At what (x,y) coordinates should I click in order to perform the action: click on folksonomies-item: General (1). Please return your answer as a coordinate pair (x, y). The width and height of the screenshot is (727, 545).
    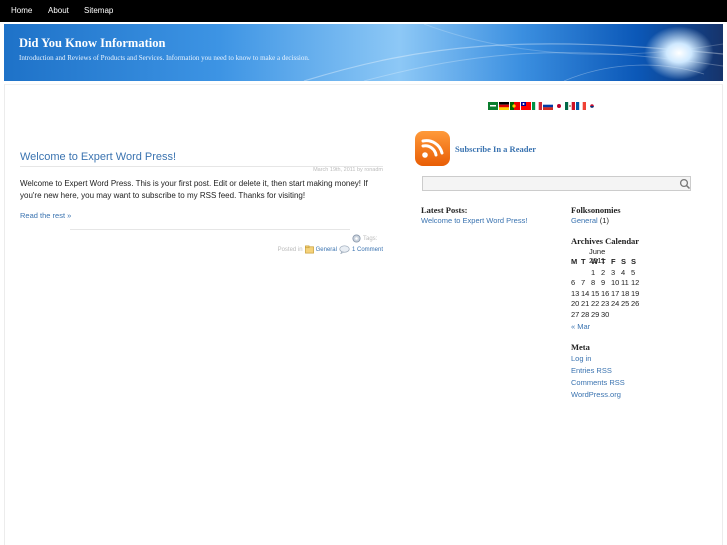
    Looking at the image, I should click on (590, 220).